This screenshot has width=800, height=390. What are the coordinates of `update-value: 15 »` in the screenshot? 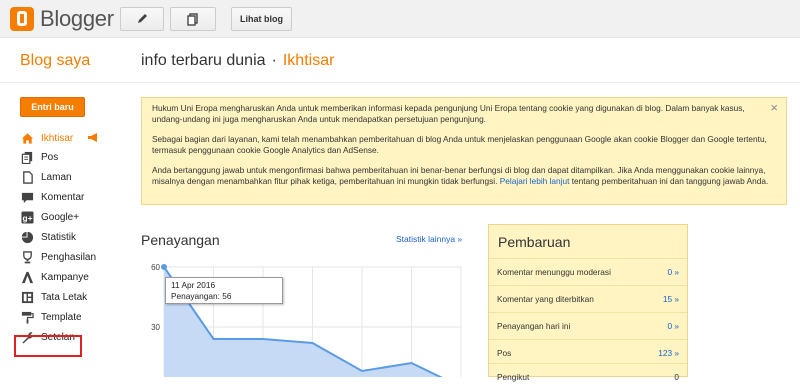 It's located at (671, 299).